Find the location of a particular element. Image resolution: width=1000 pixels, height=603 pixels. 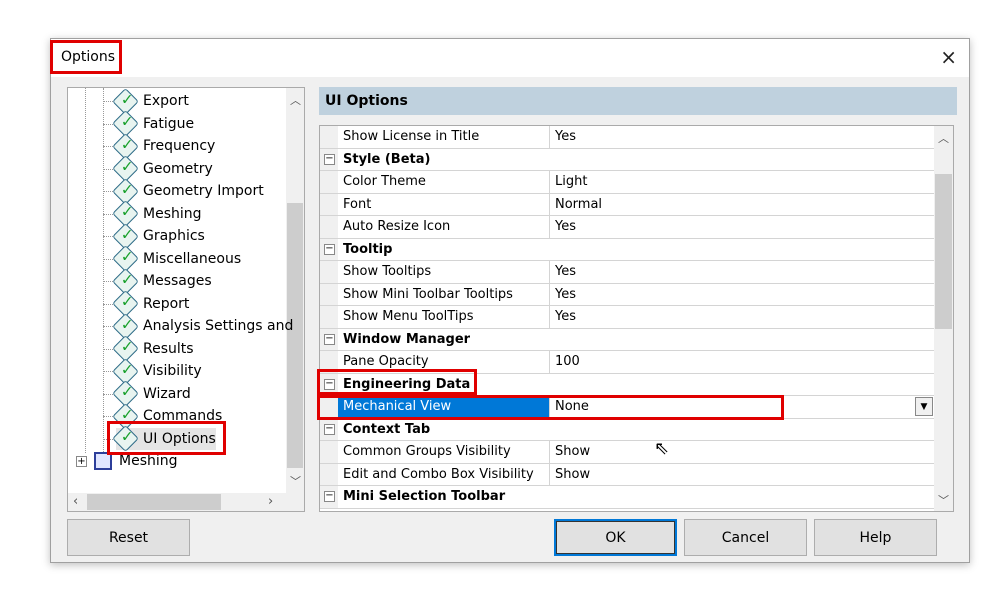

tree-item: Geometry is located at coordinates (162, 168).